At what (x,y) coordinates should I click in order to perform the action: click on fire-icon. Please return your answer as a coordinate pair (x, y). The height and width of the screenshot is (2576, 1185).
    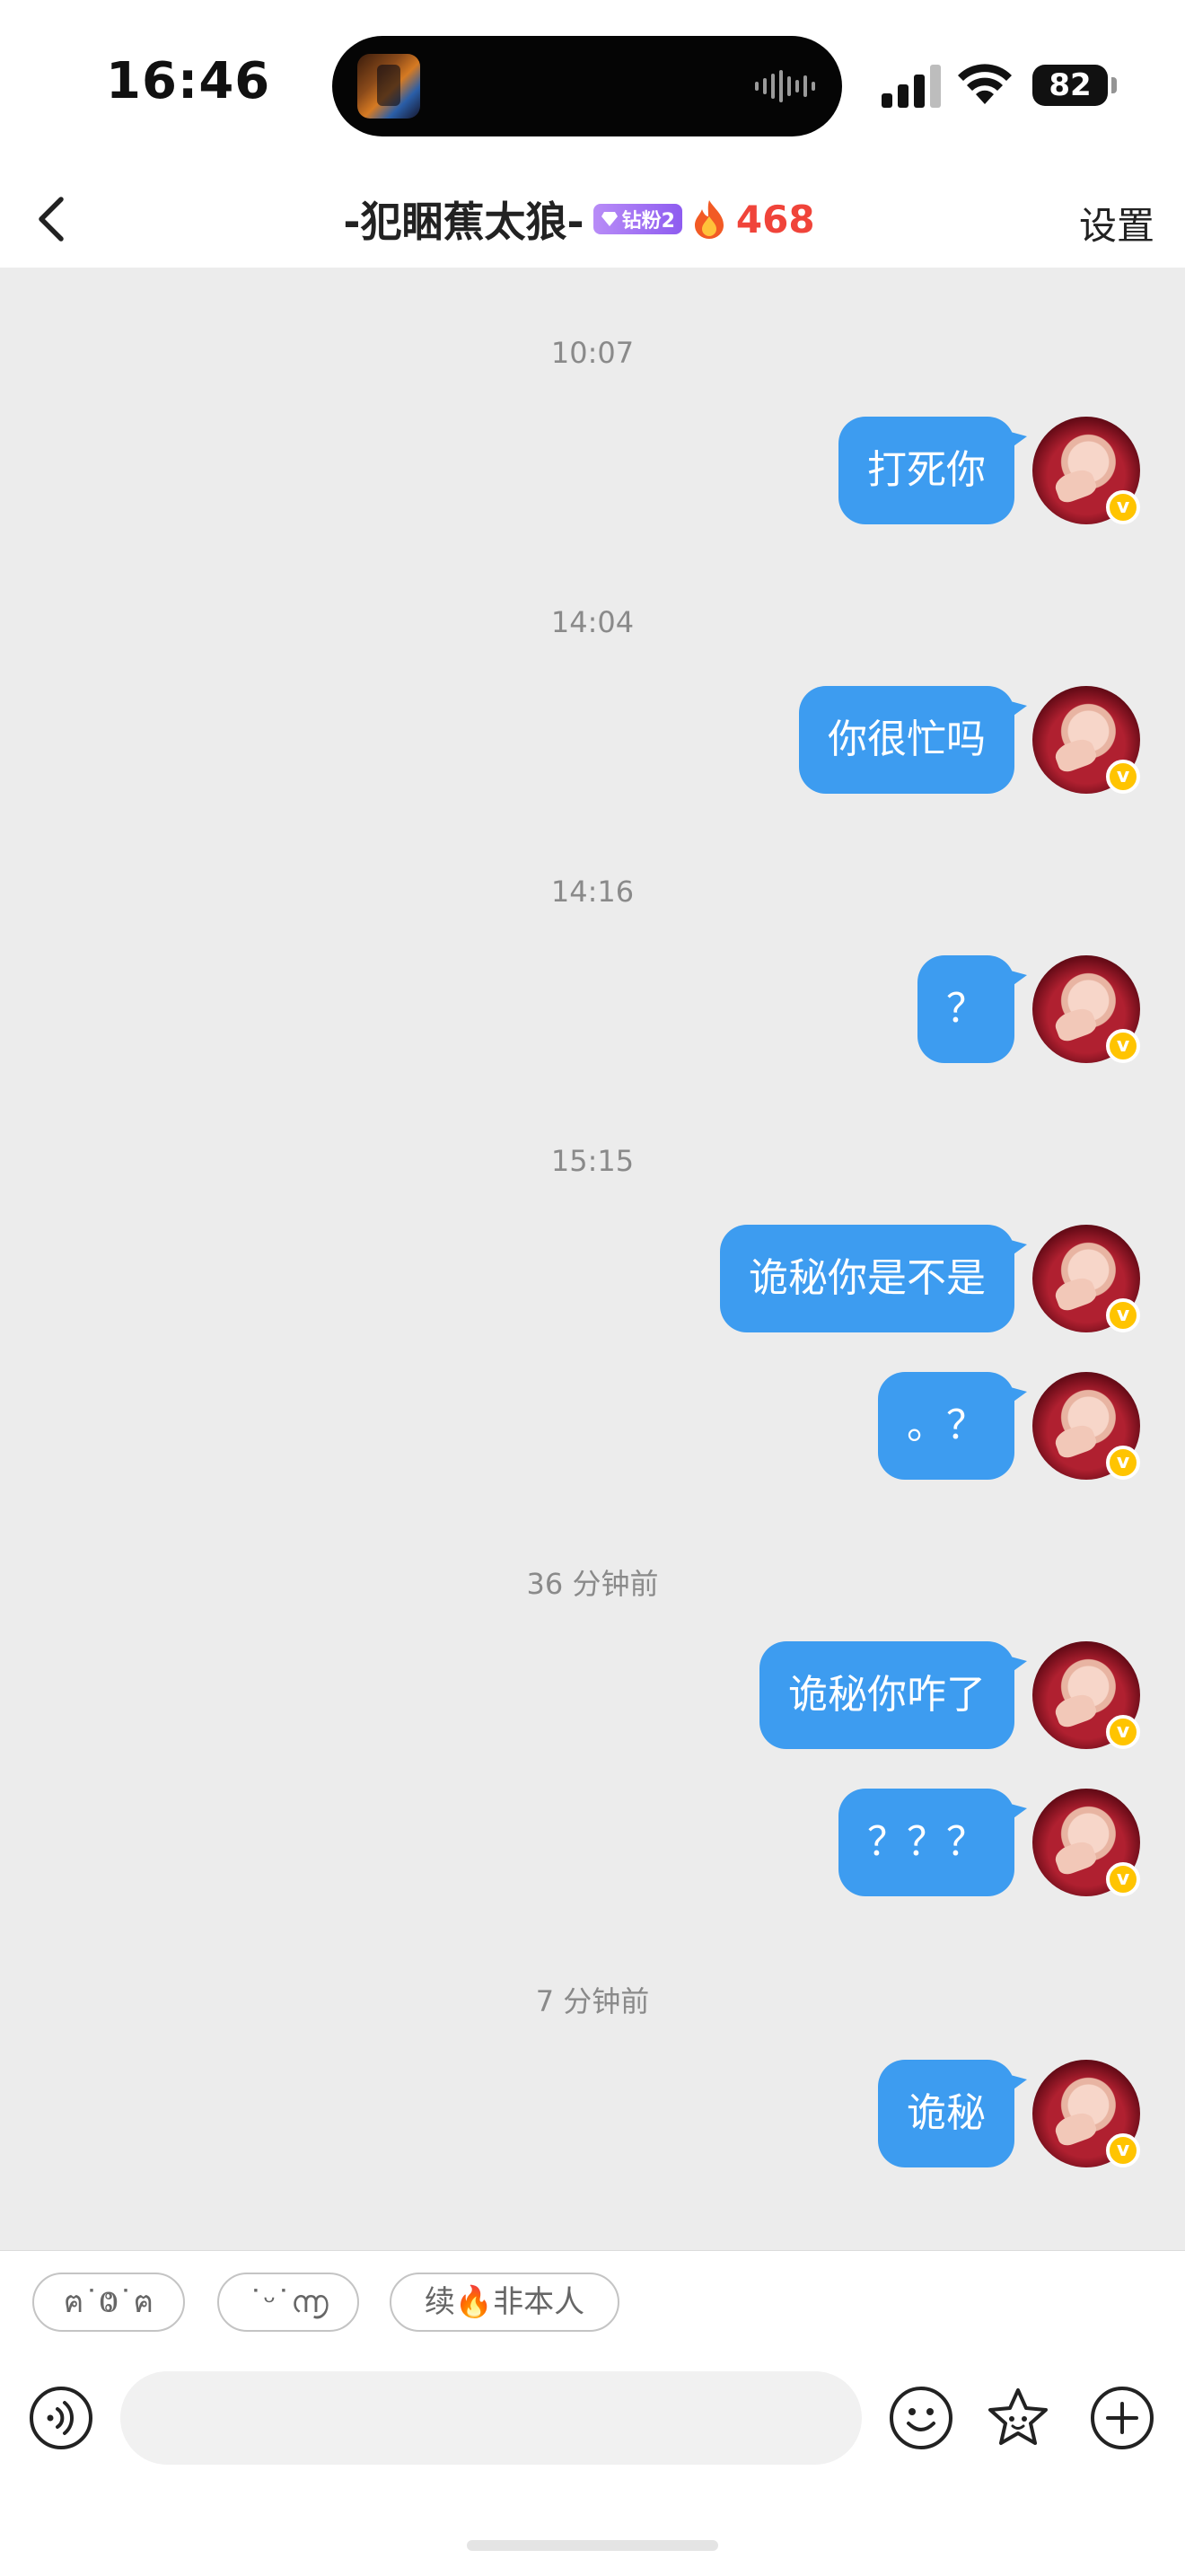
    Looking at the image, I should click on (709, 219).